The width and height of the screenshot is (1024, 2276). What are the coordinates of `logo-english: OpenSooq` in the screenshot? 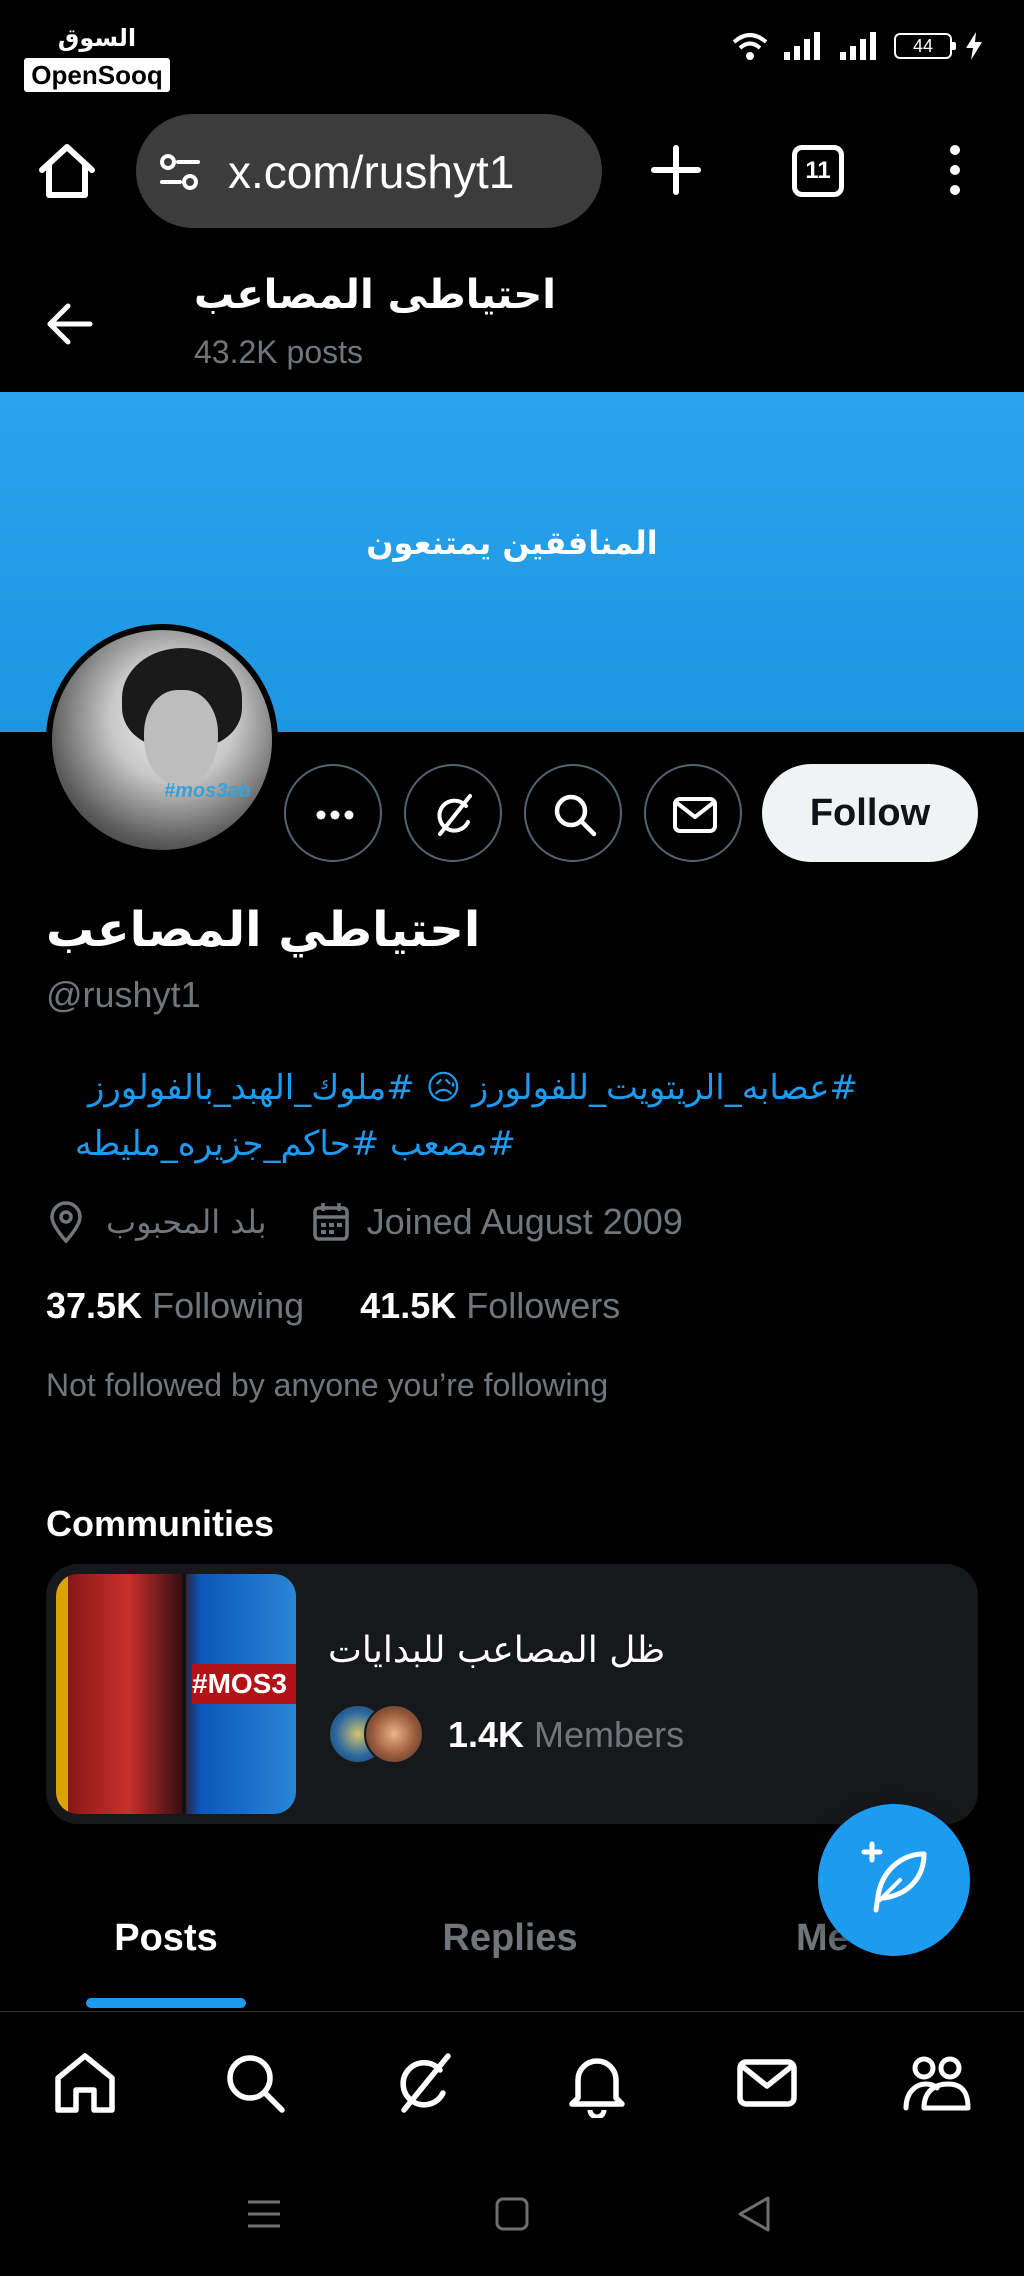 It's located at (97, 75).